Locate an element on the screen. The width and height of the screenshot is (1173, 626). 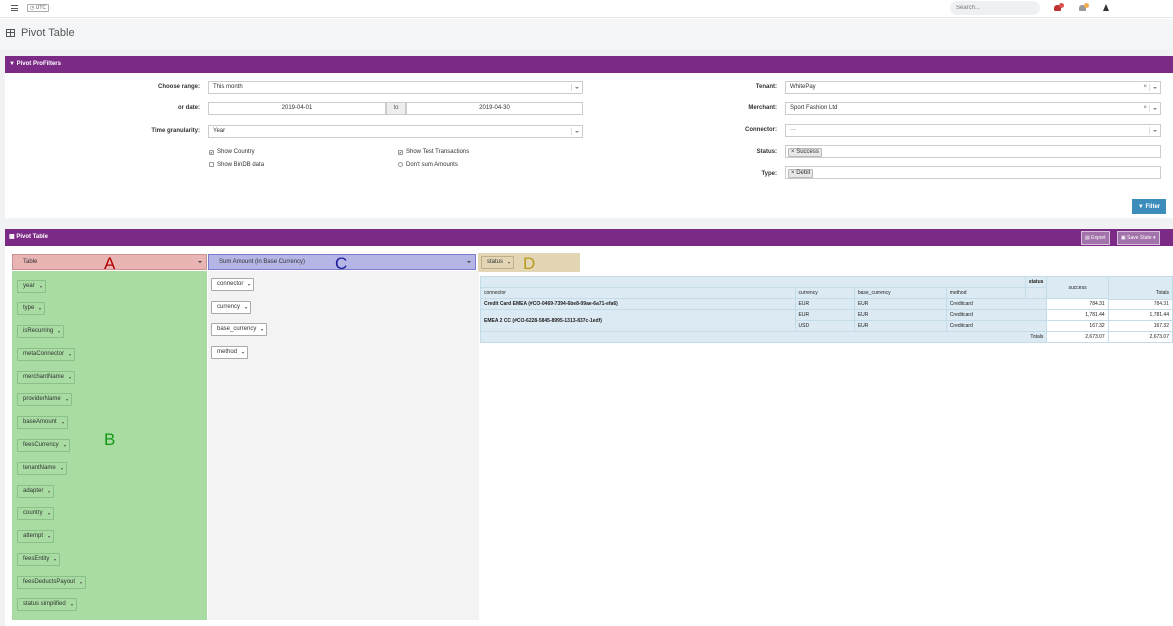
show-country-checkbox: ✔ Show Country is located at coordinates (232, 152).